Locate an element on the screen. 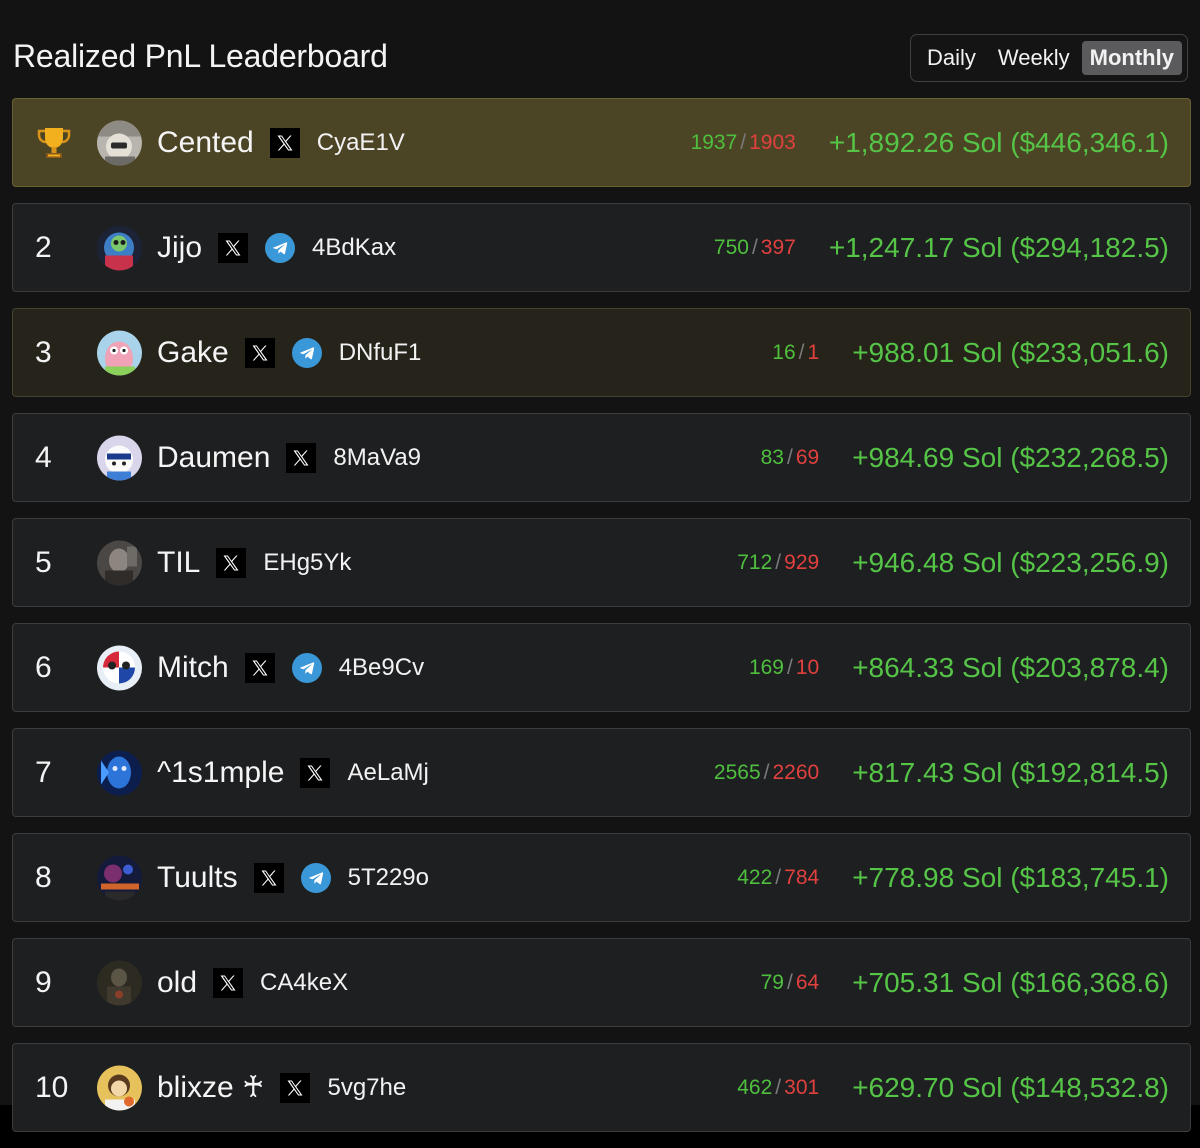  wallet-address: EHg5Yk is located at coordinates (307, 563).